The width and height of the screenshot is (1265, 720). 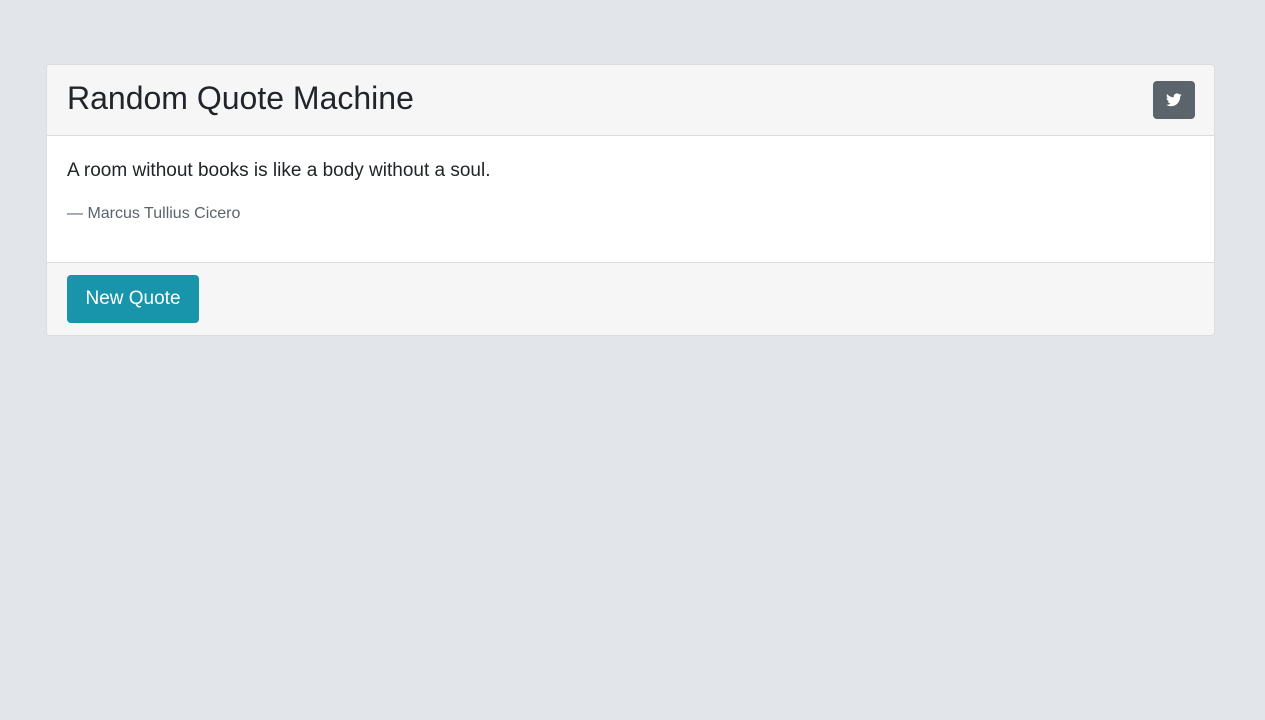 I want to click on page-title: Random Quote Machine, so click(x=240, y=98).